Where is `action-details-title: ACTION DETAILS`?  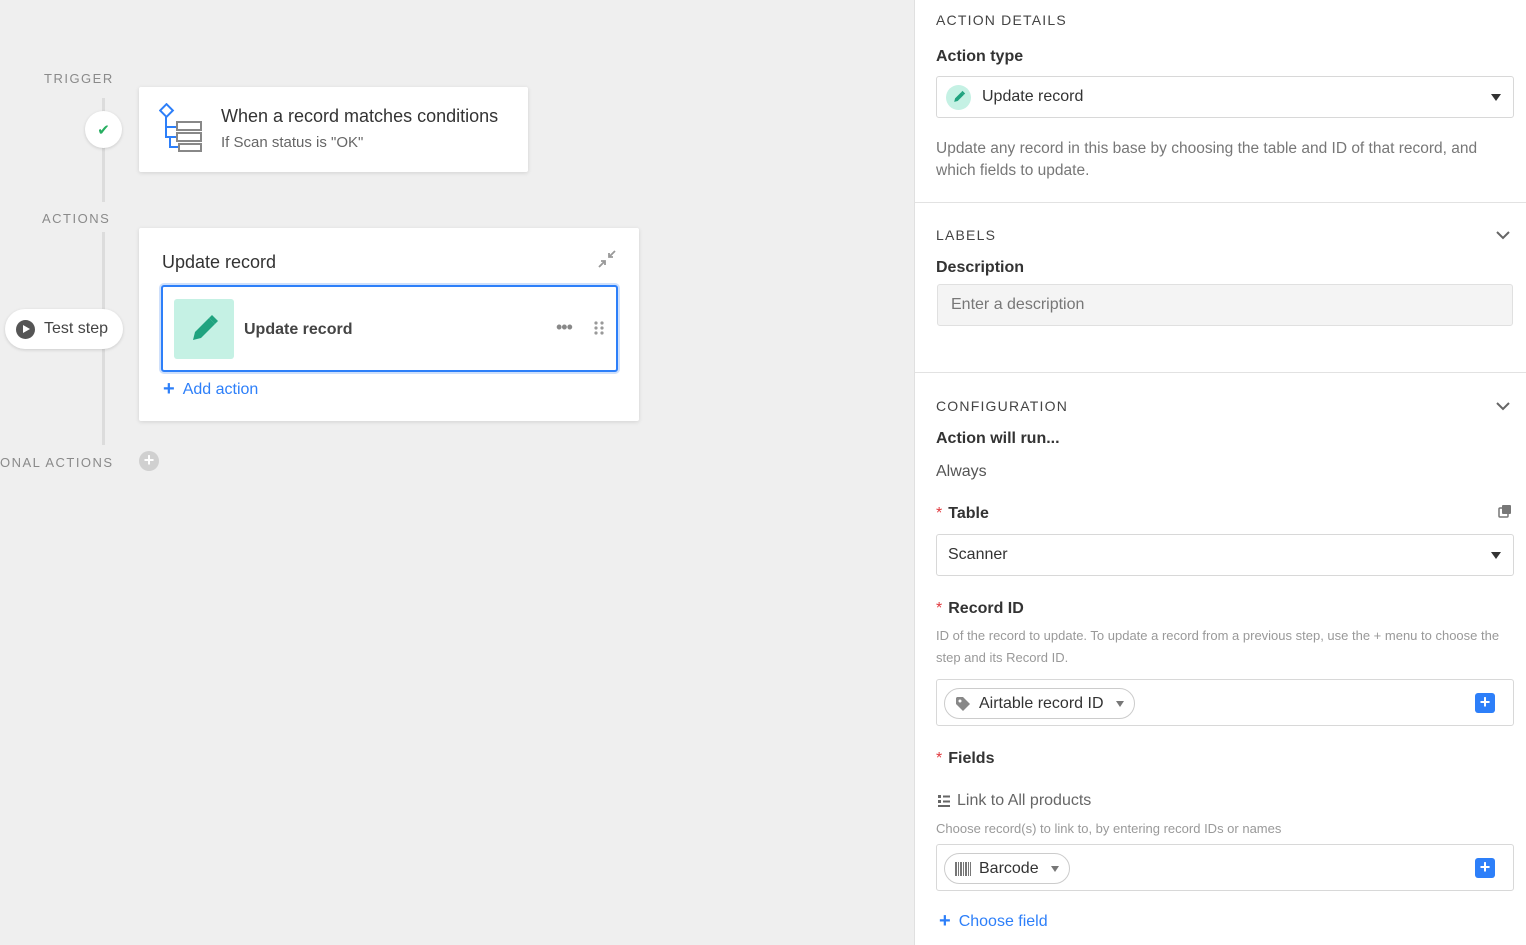
action-details-title: ACTION DETAILS is located at coordinates (1001, 20).